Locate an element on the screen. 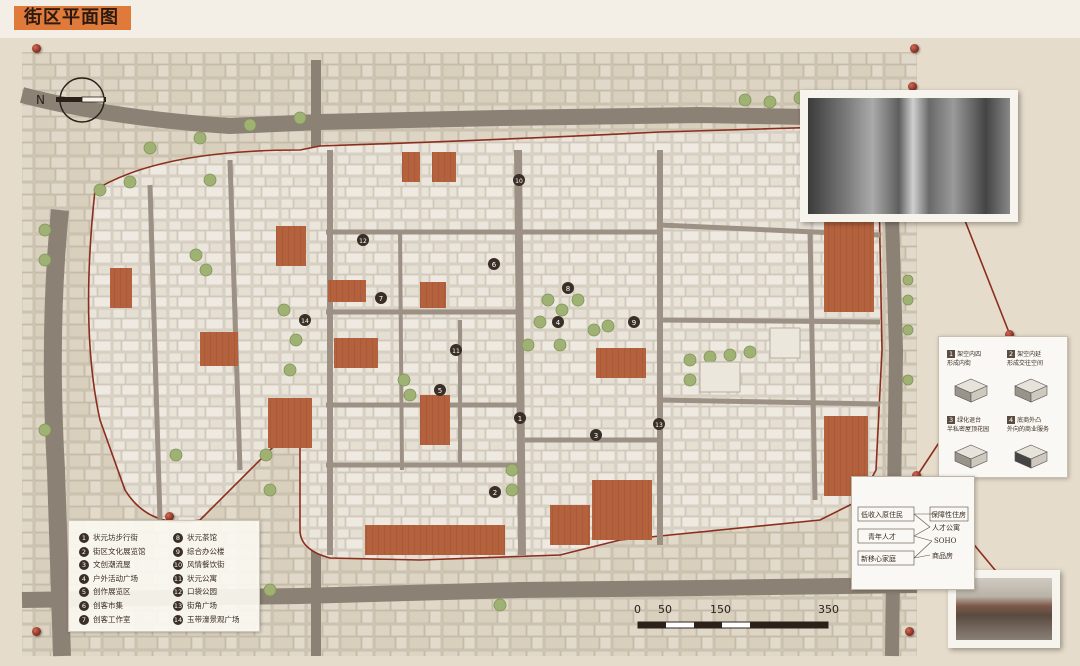 This screenshot has height=666, width=1080. svg-text: 2 is located at coordinates (495, 493).